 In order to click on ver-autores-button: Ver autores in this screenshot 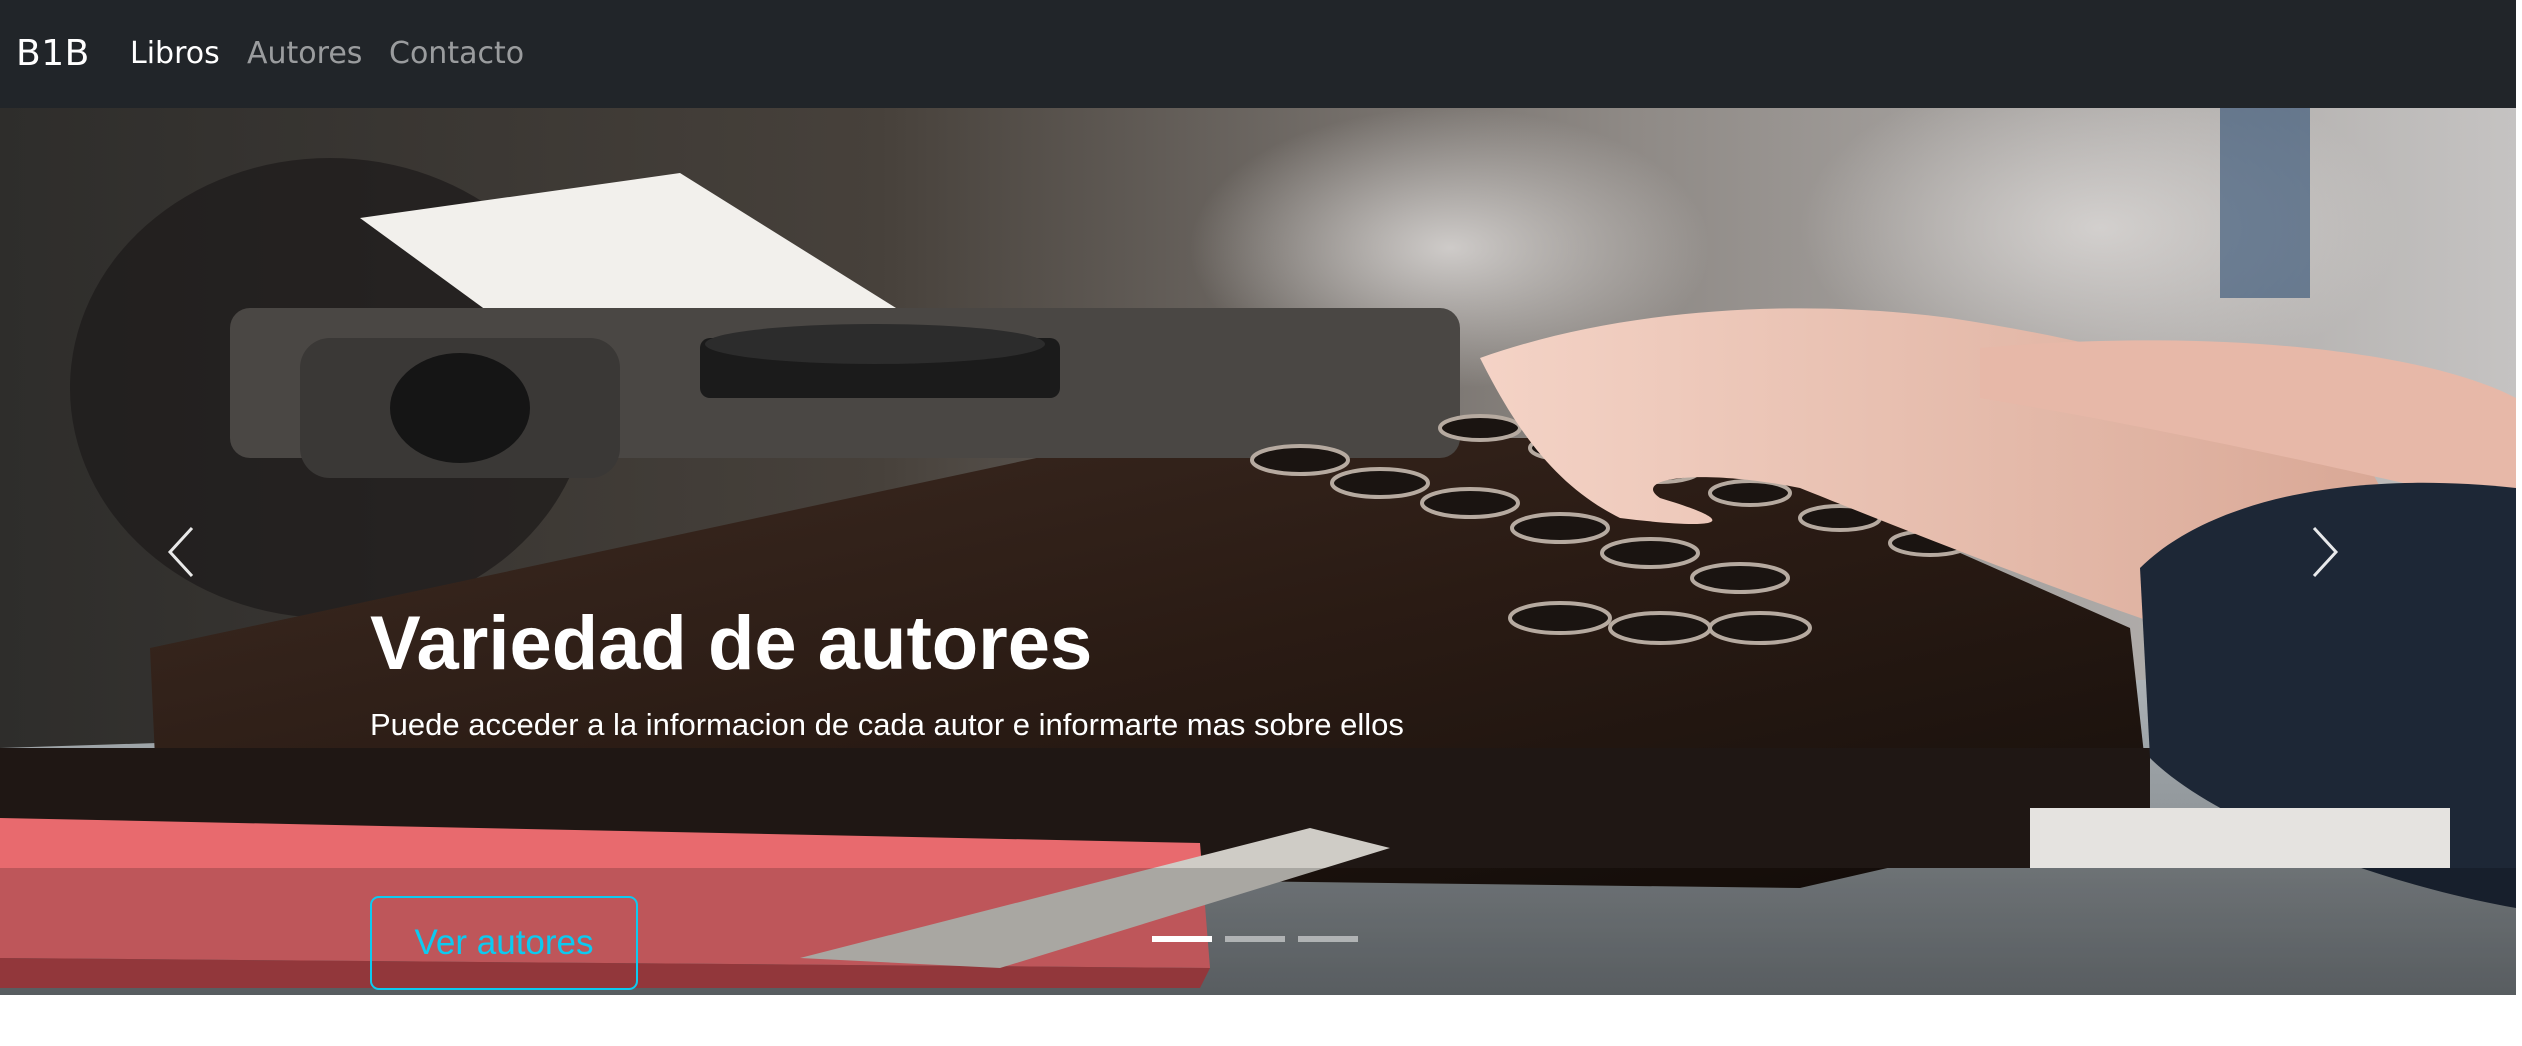, I will do `click(504, 943)`.